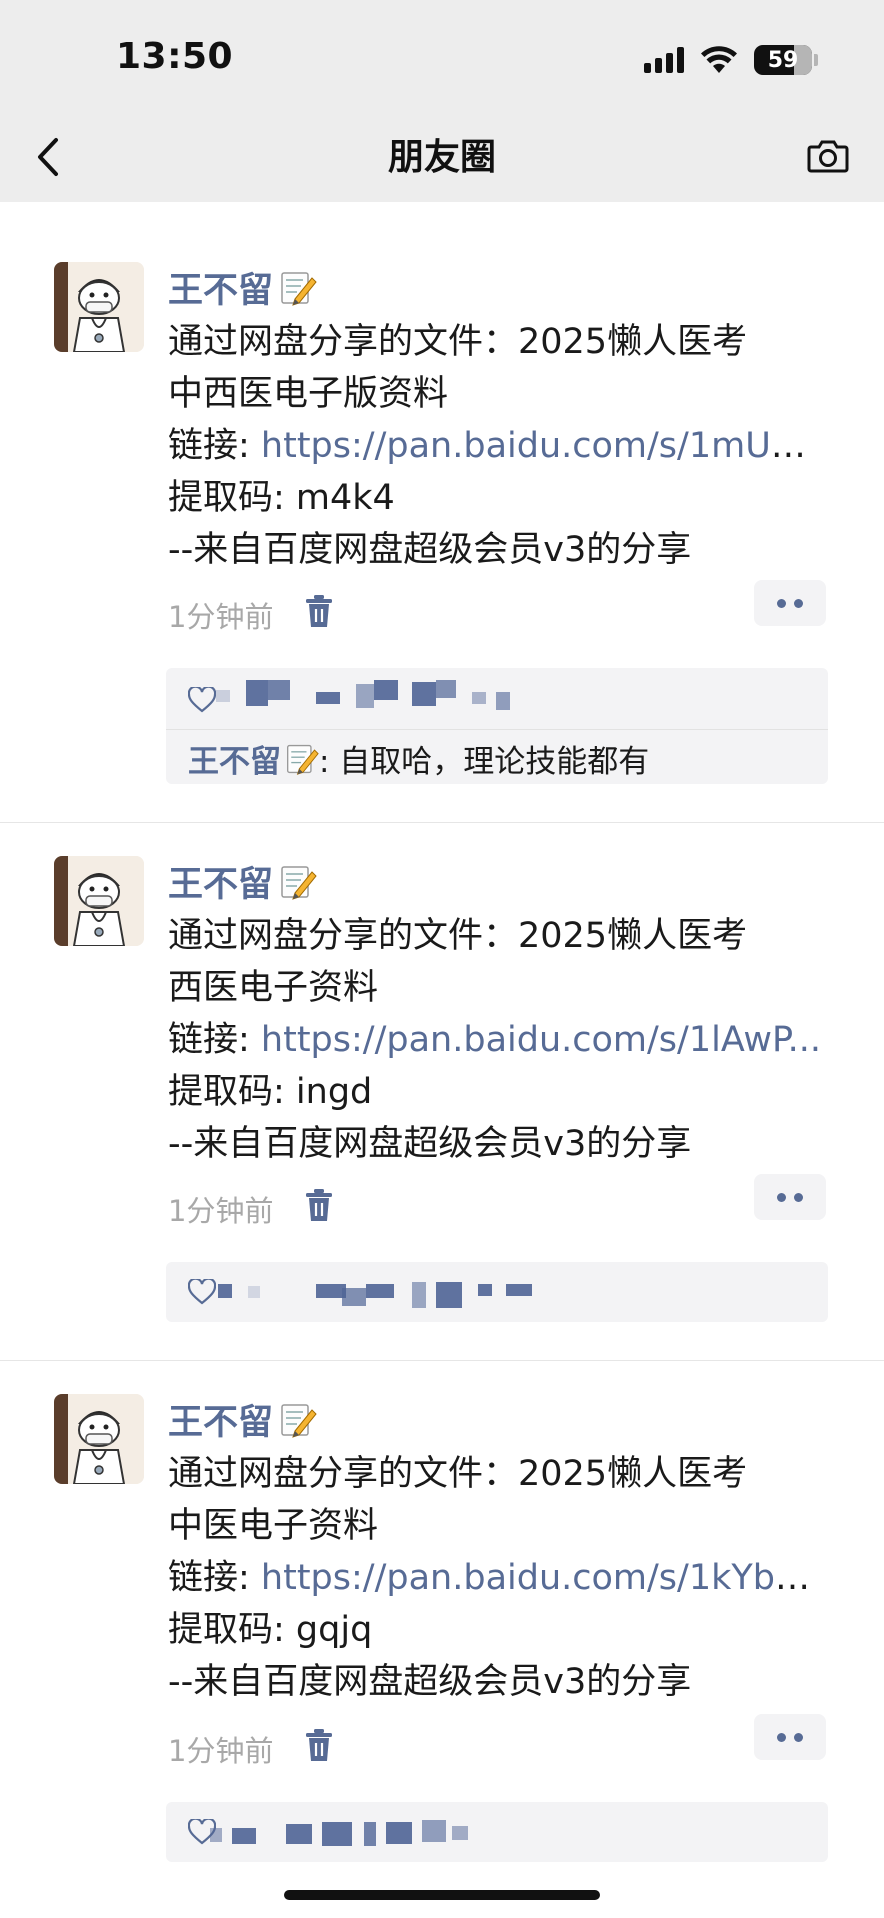 This screenshot has width=884, height=1918. I want to click on cellular-signal-icon, so click(664, 60).